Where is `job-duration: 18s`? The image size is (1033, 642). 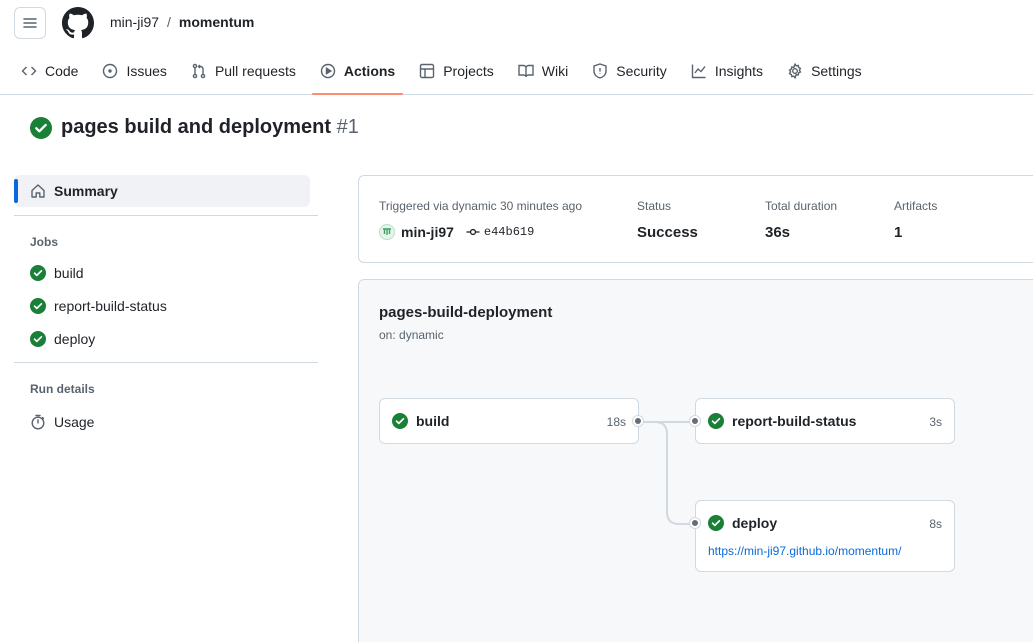
job-duration: 18s is located at coordinates (616, 422).